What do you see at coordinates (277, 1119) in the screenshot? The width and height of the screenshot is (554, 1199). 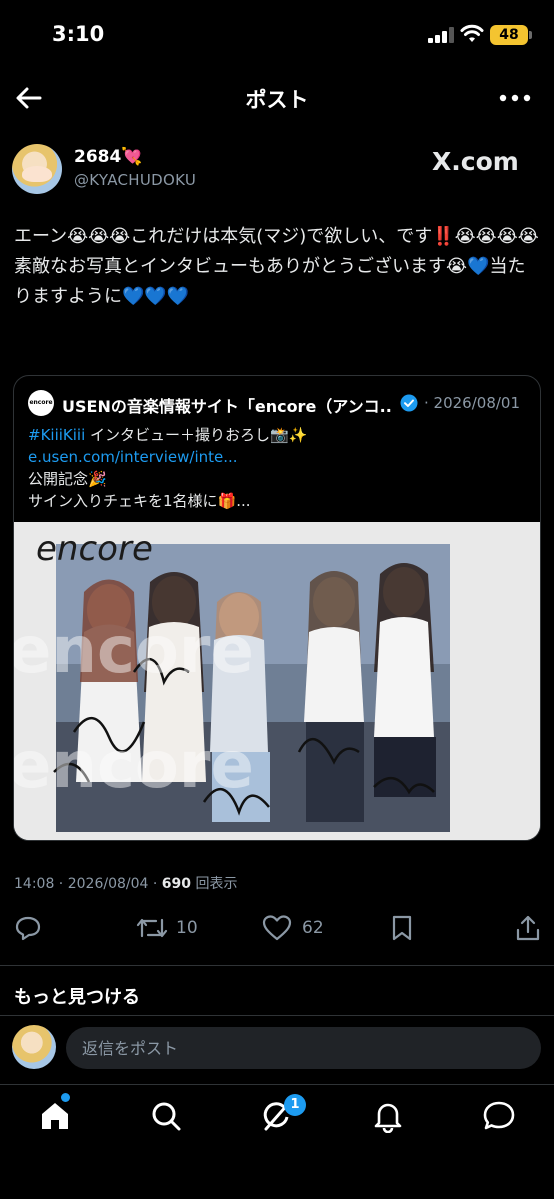 I see `bottom-tab-bar` at bounding box center [277, 1119].